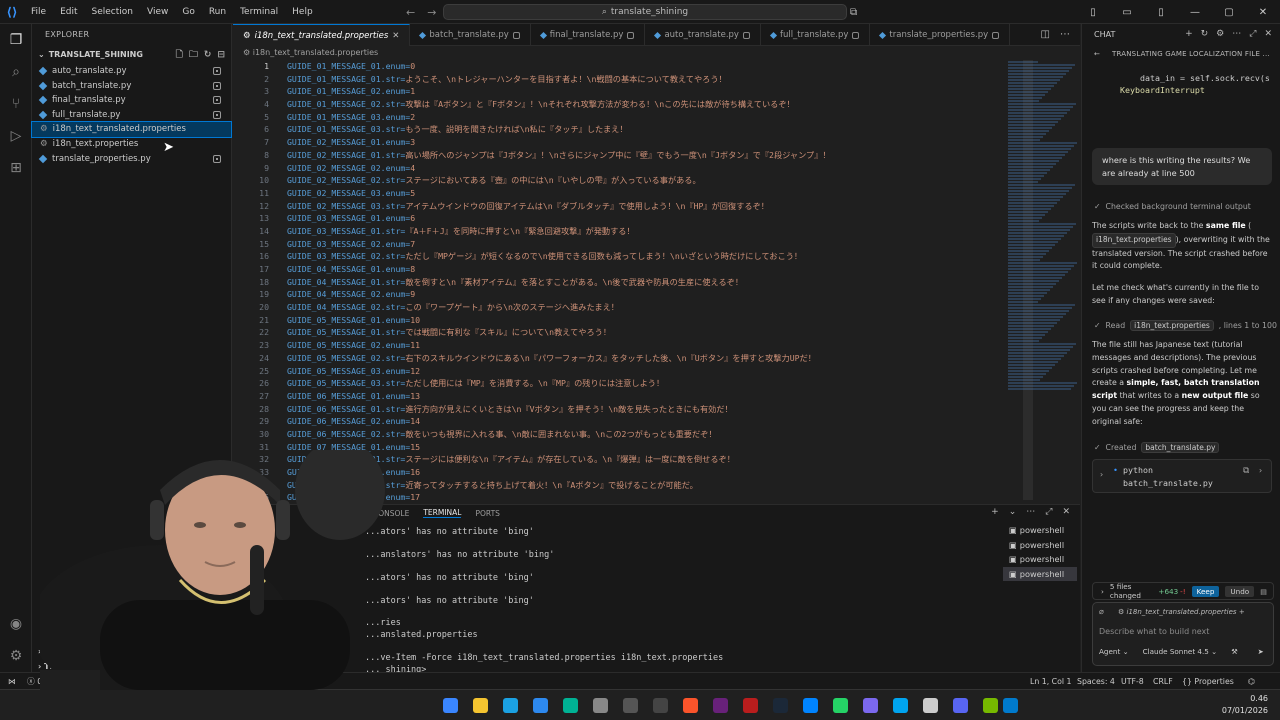 The height and width of the screenshot is (720, 1280). What do you see at coordinates (1114, 651) in the screenshot?
I see `agent-mode-dropdown: Agent ⌄` at bounding box center [1114, 651].